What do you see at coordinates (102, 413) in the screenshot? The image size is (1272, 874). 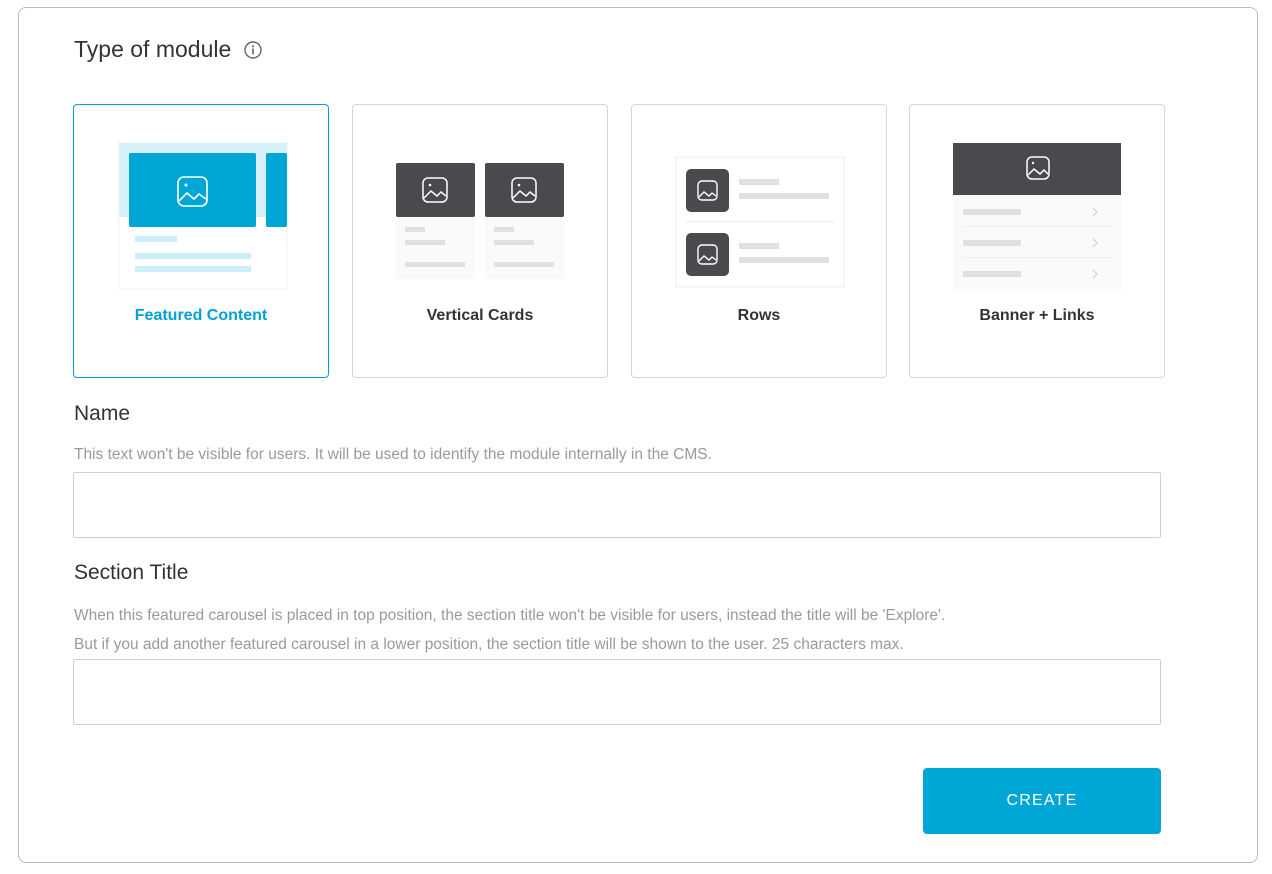 I see `name-field-label: Name` at bounding box center [102, 413].